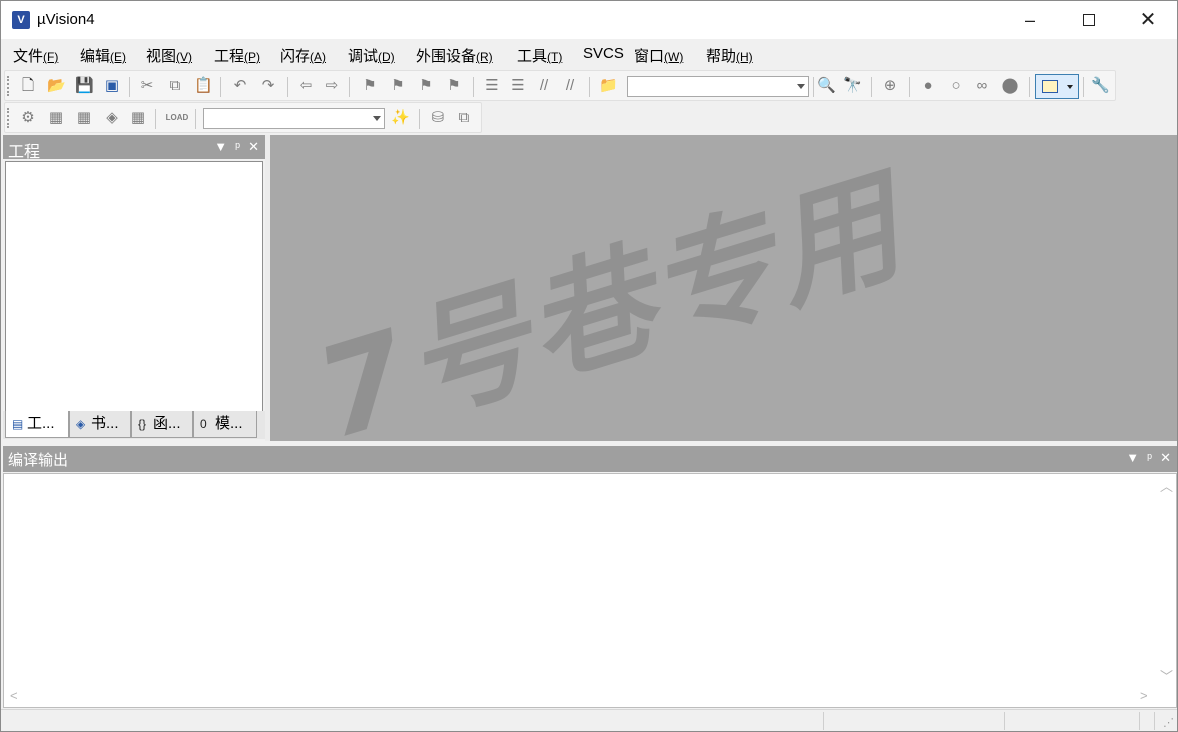  Describe the element at coordinates (532, 56) in the screenshot. I see `menu-tools-label: 工具` at that location.